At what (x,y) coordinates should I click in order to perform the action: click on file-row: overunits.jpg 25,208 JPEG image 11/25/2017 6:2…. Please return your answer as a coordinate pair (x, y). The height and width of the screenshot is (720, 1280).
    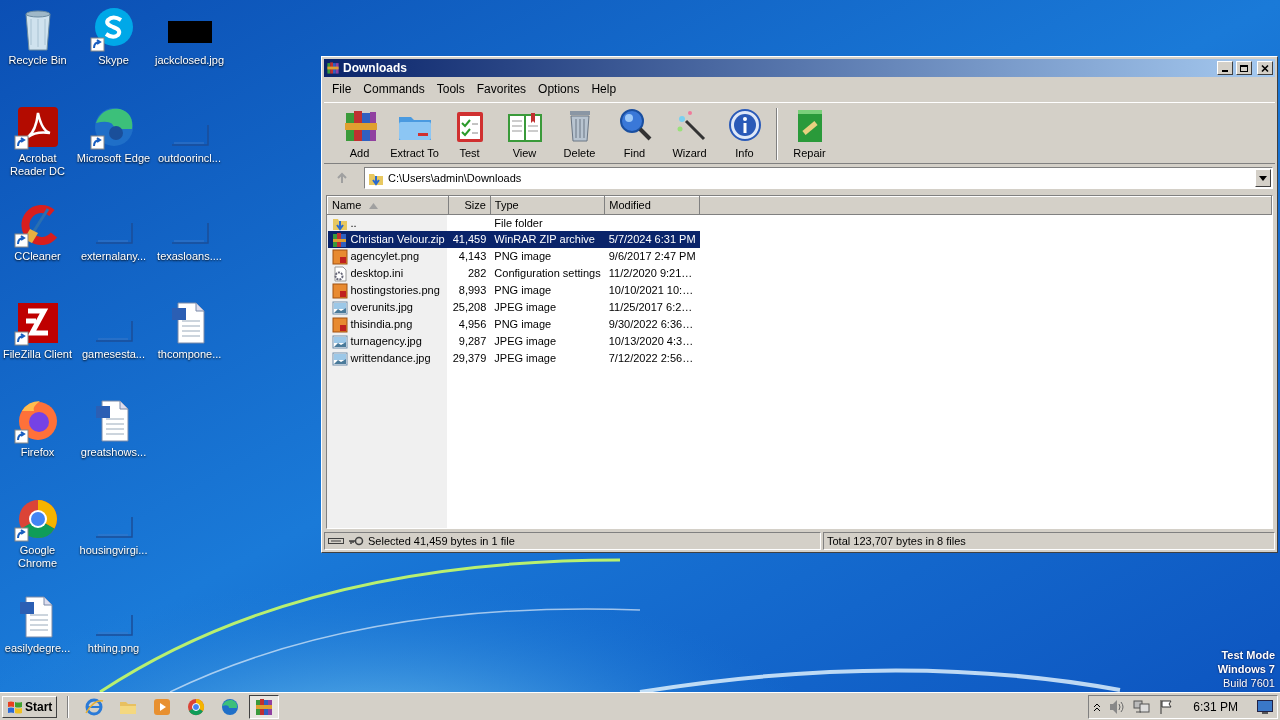
    Looking at the image, I should click on (799, 307).